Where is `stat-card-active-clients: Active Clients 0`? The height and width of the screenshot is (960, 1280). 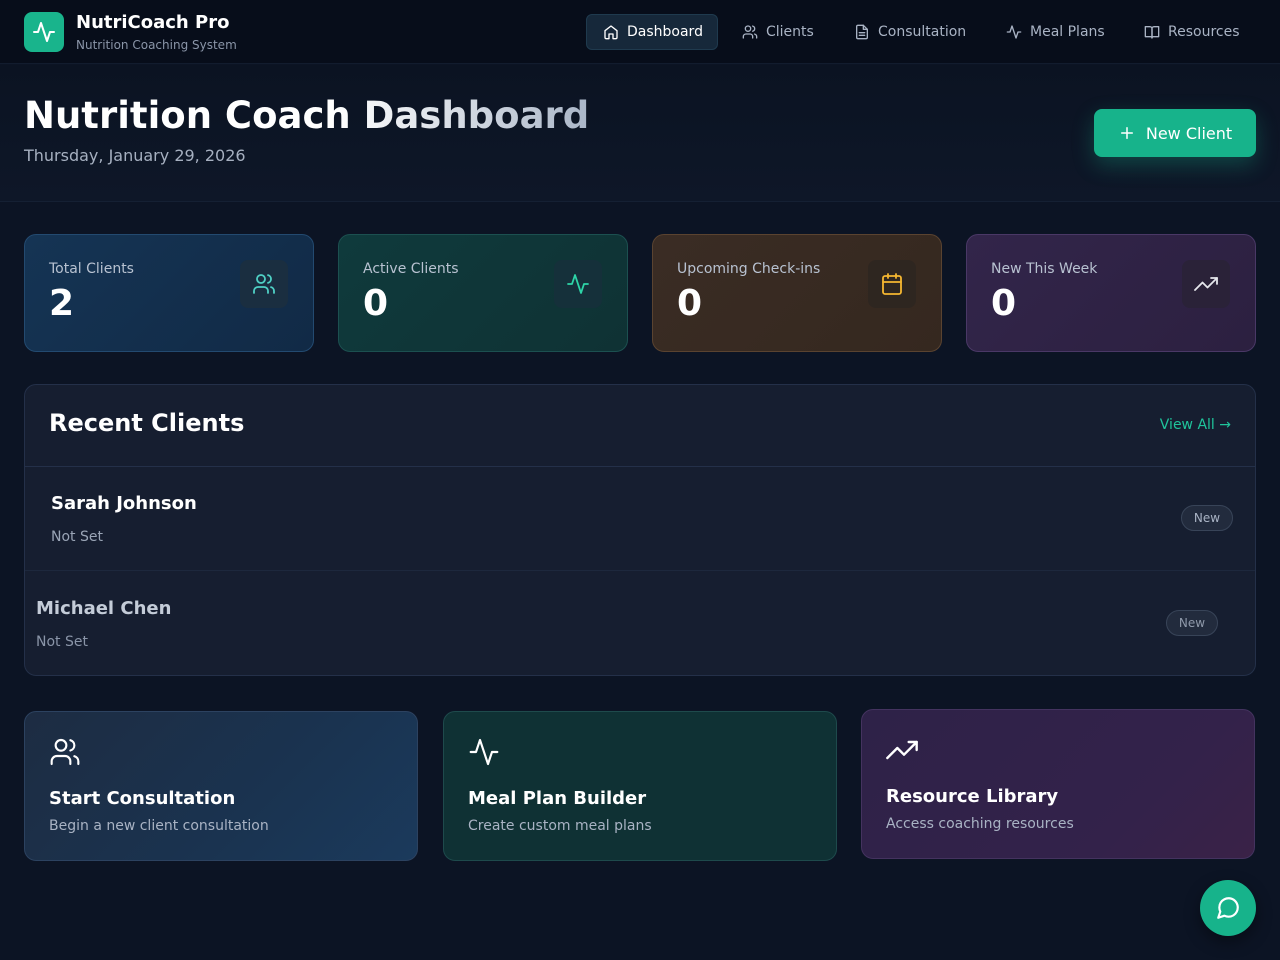 stat-card-active-clients: Active Clients 0 is located at coordinates (483, 293).